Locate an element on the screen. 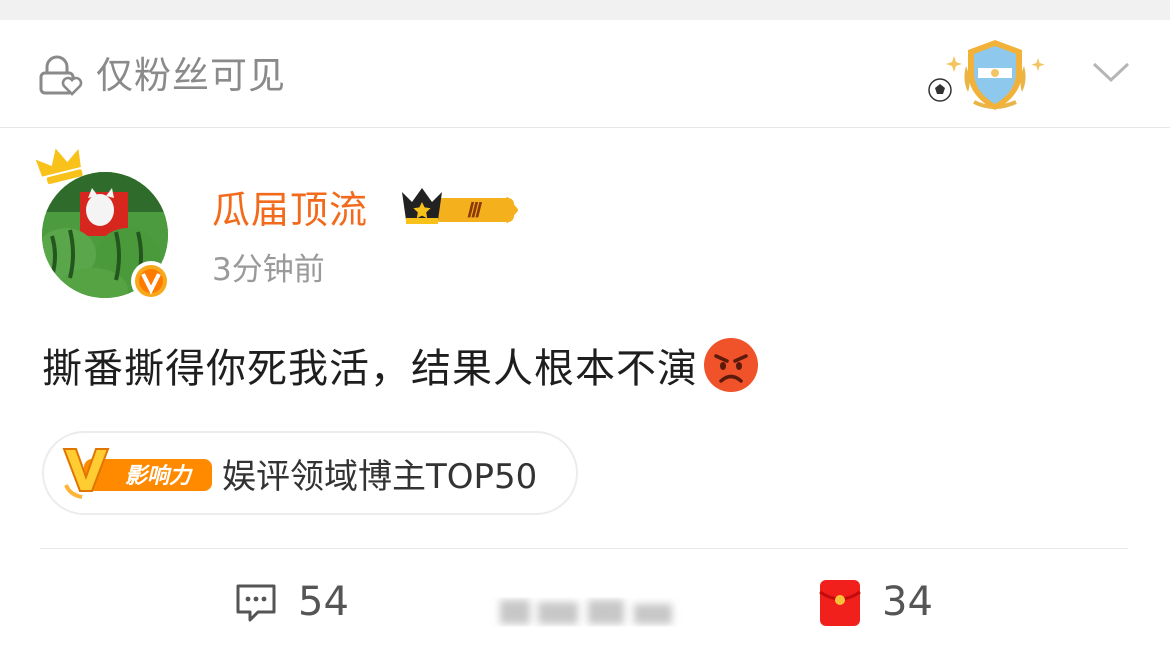  action-divider is located at coordinates (584, 548).